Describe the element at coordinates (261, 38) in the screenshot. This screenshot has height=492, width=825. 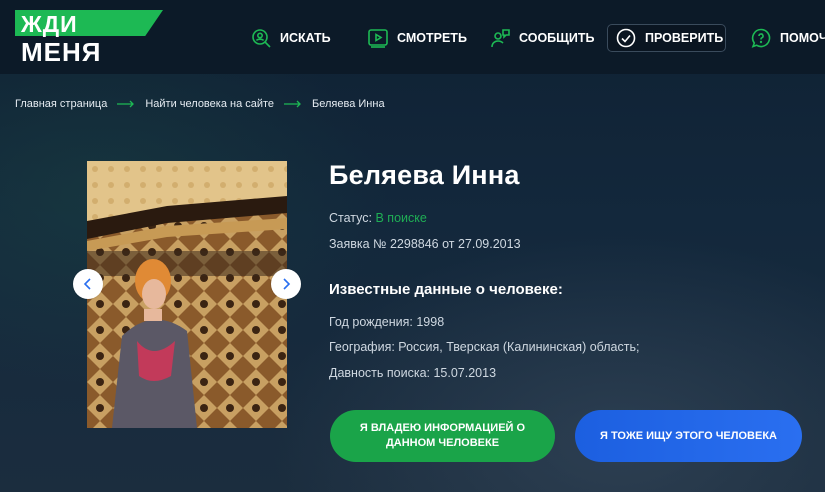
I see `search-person-icon` at that location.